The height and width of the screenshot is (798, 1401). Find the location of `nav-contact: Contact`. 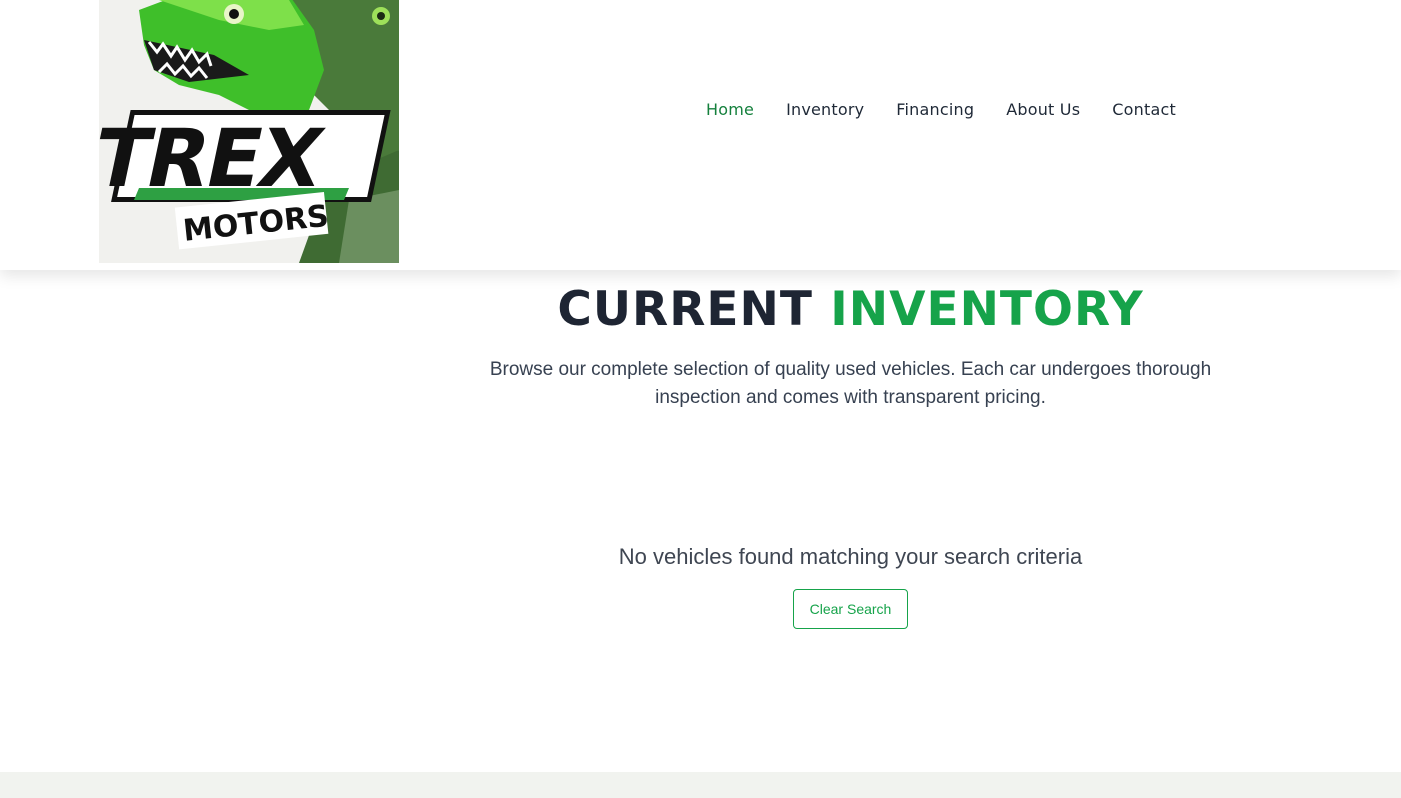

nav-contact: Contact is located at coordinates (1144, 109).